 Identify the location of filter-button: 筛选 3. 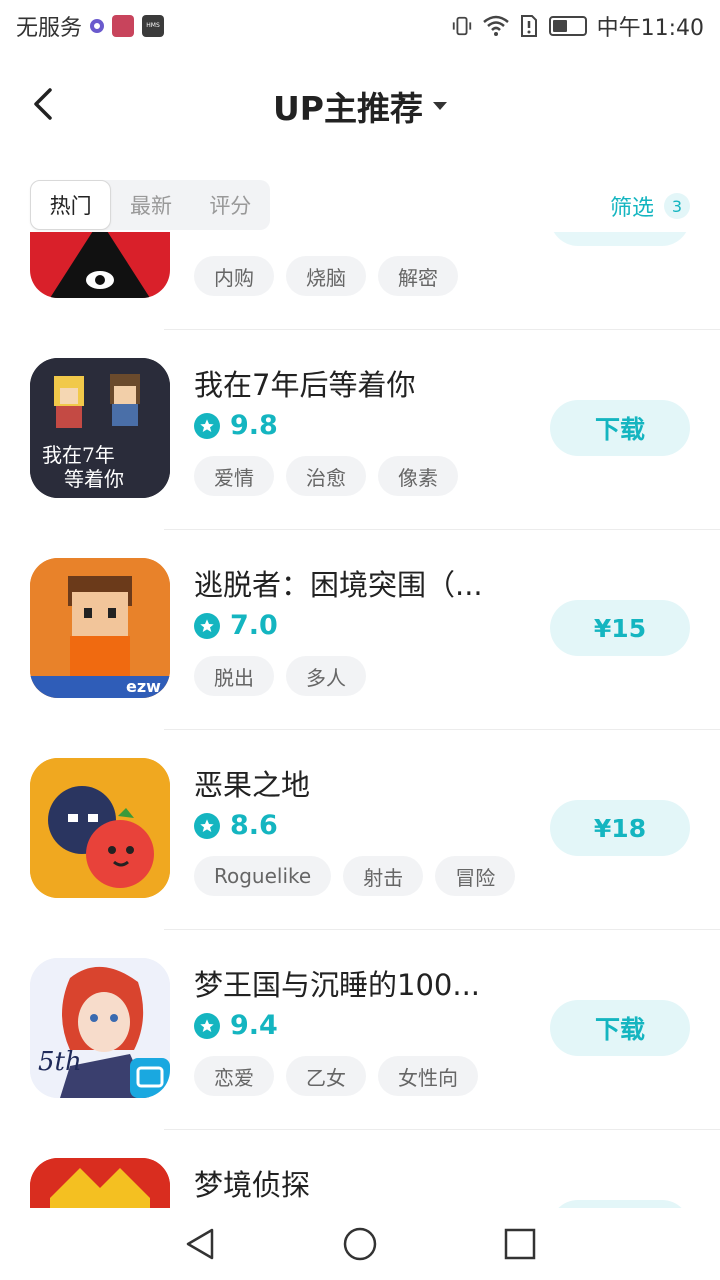
(650, 206).